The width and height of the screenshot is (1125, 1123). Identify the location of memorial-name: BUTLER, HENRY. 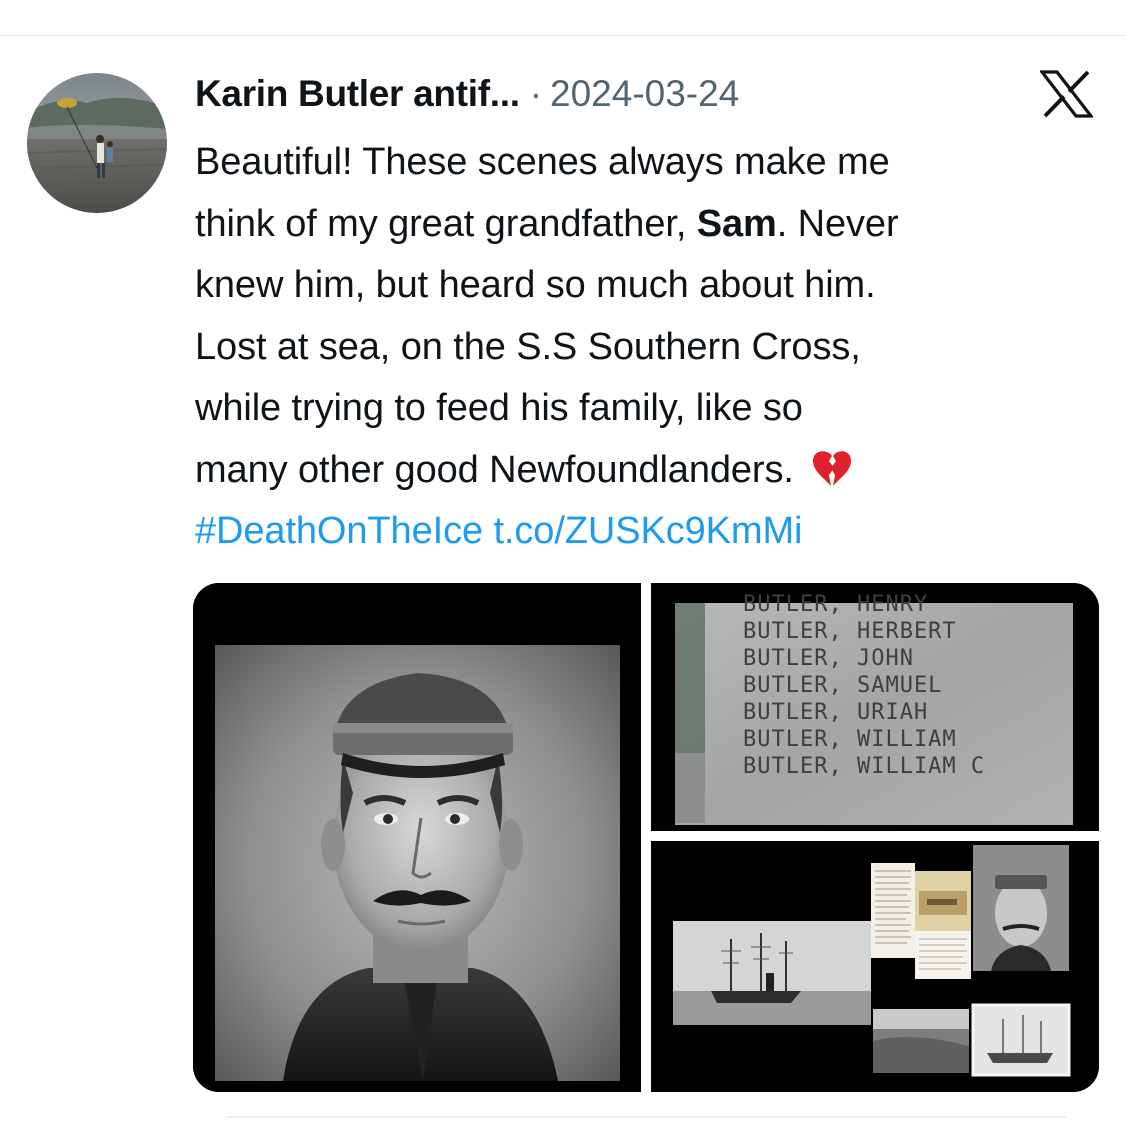
(835, 604).